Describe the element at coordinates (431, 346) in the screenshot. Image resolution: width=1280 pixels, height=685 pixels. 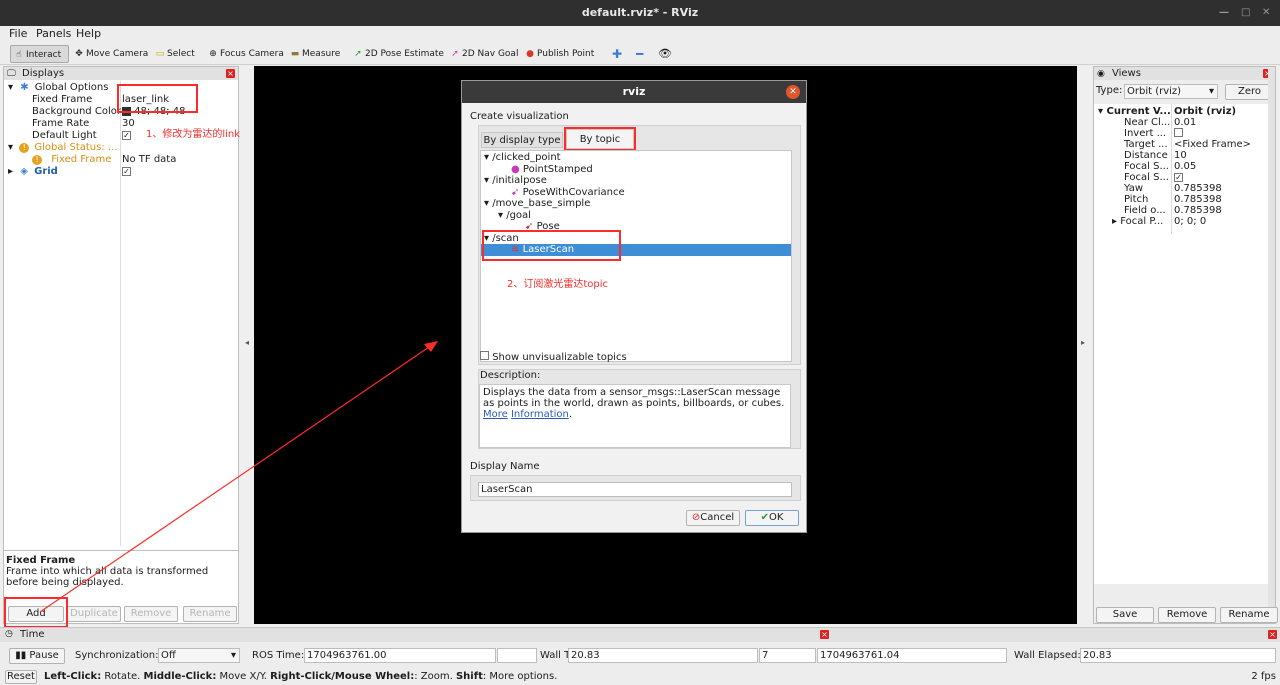
I see `annotation-arrow-head` at that location.